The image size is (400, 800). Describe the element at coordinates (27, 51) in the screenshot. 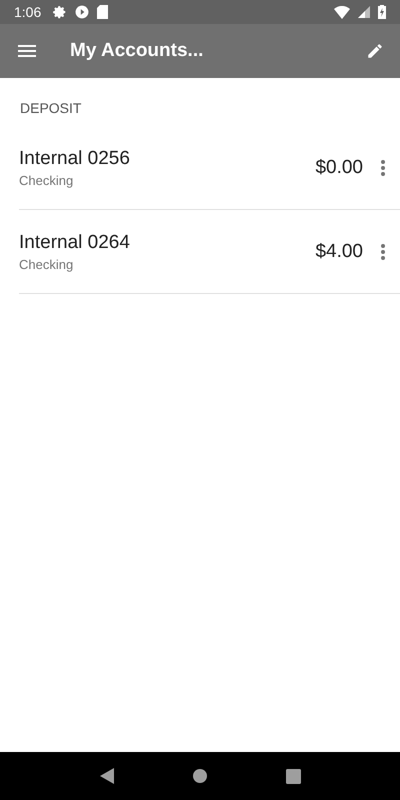

I see `menu-icon` at that location.